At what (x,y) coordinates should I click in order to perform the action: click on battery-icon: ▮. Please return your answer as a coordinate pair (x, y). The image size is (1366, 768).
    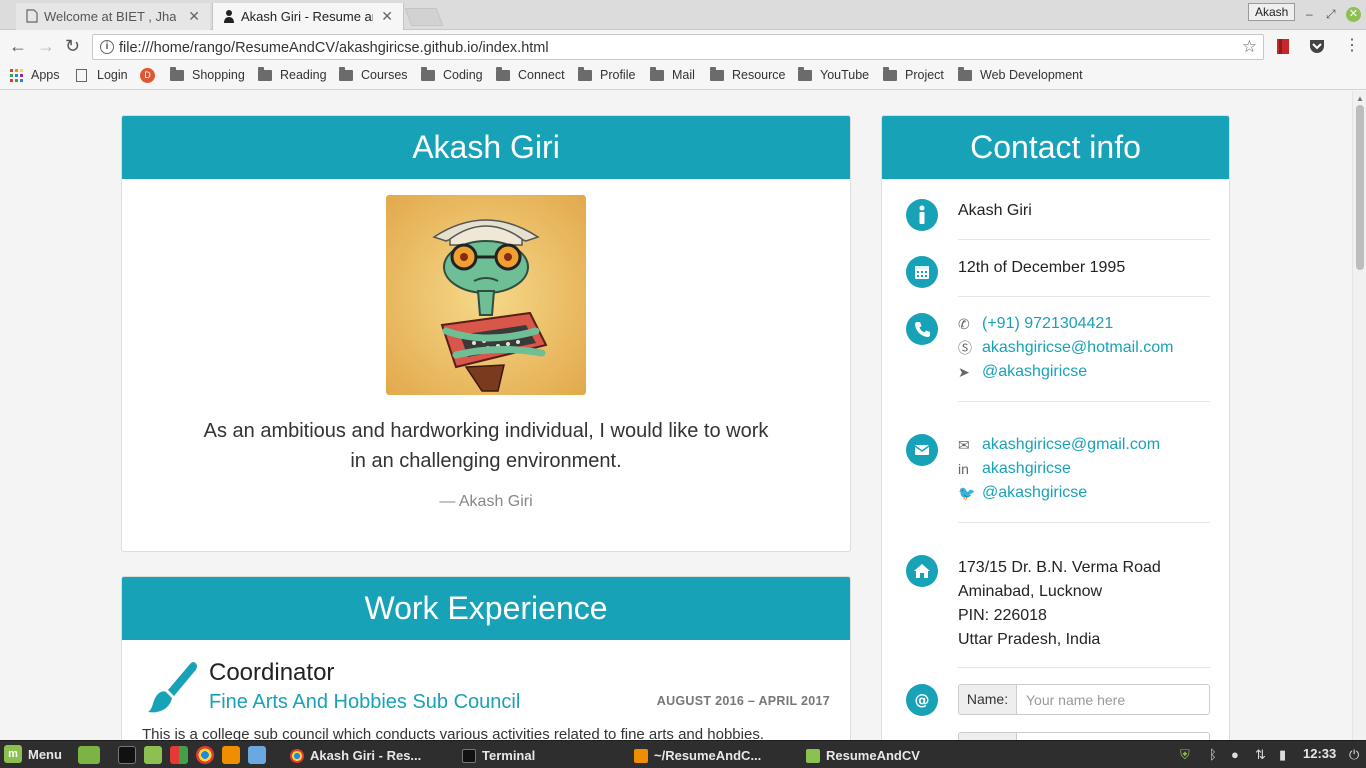
    Looking at the image, I should click on (1282, 755).